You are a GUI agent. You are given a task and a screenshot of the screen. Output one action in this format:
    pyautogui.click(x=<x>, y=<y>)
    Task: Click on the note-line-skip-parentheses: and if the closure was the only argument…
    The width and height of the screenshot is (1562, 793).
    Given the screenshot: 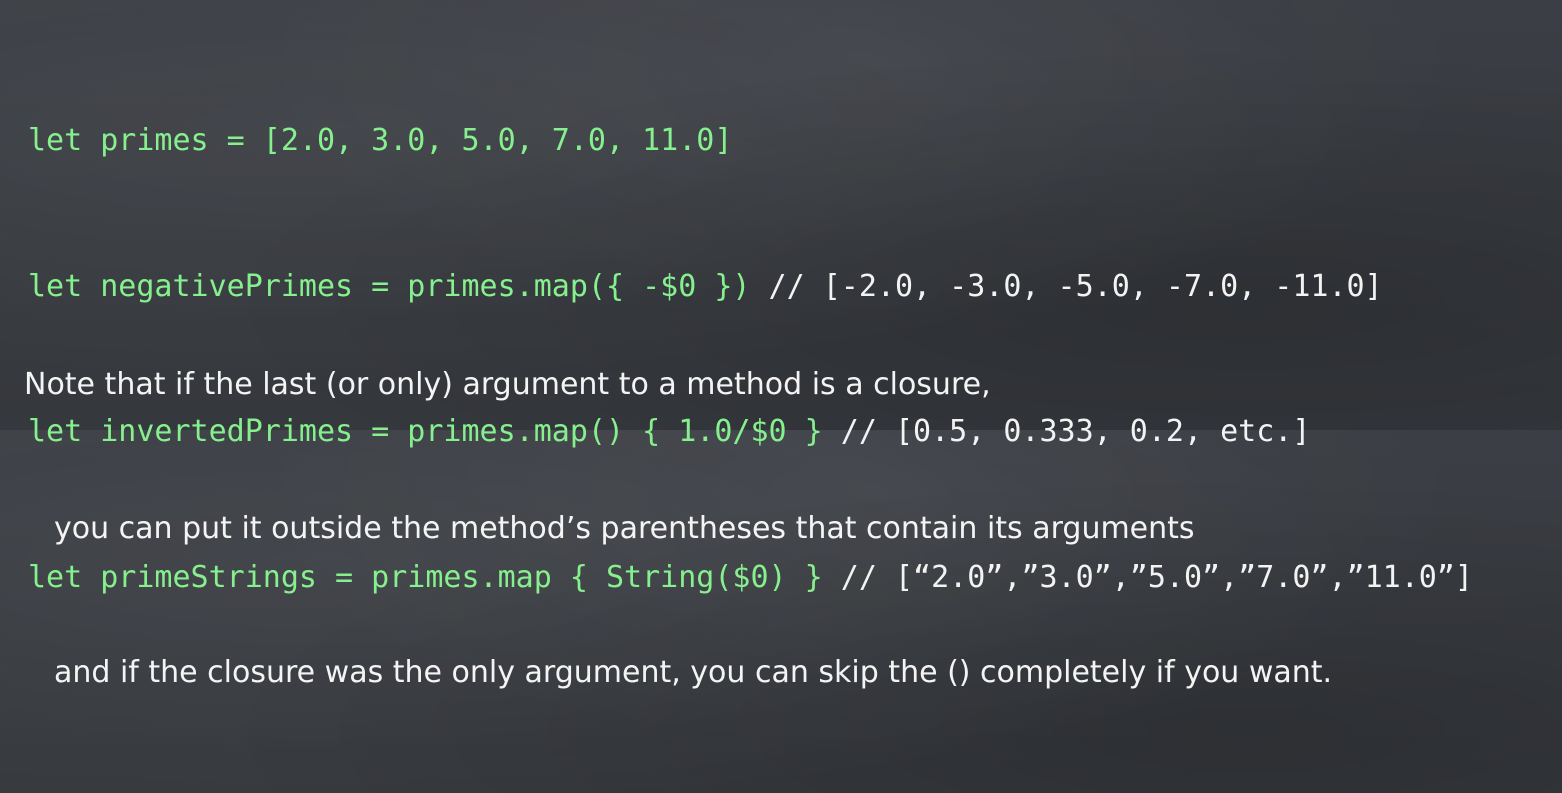 What is the action you would take?
    pyautogui.click(x=693, y=672)
    